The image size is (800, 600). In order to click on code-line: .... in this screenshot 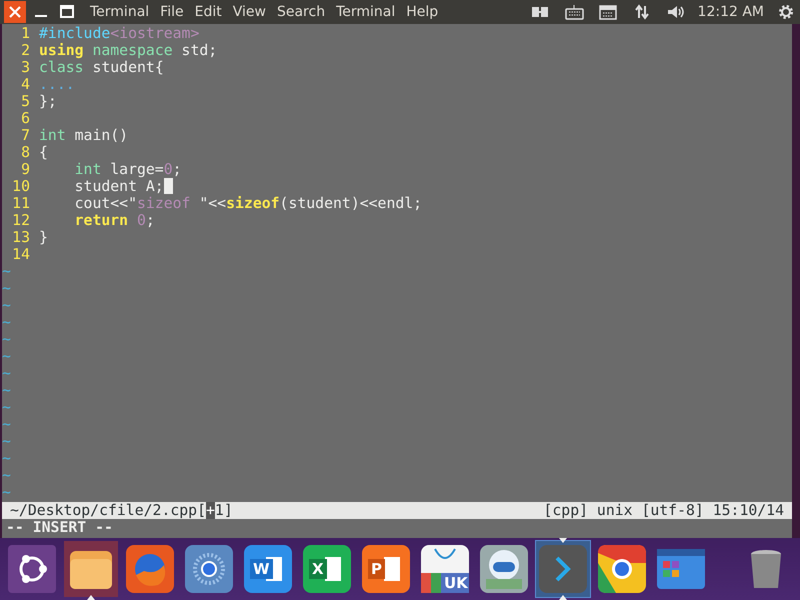, I will do `click(57, 84)`.